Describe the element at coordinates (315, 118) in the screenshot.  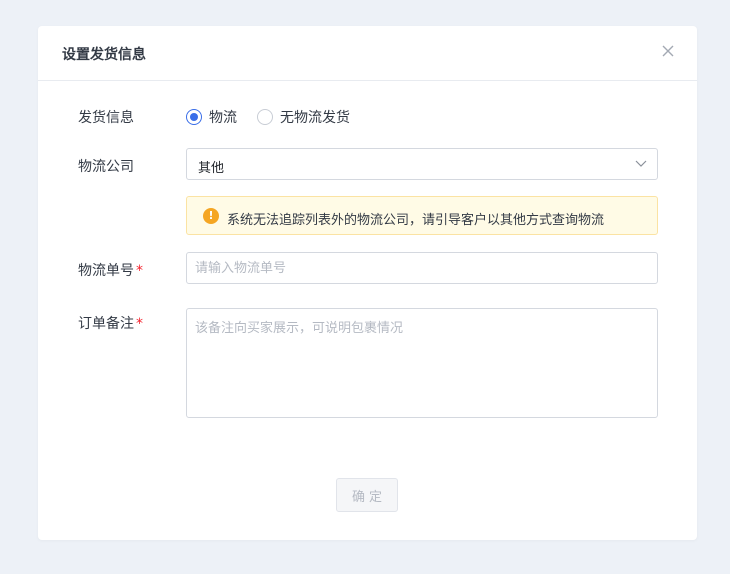
I see `radio-no-logistics-label: 无物流发货` at that location.